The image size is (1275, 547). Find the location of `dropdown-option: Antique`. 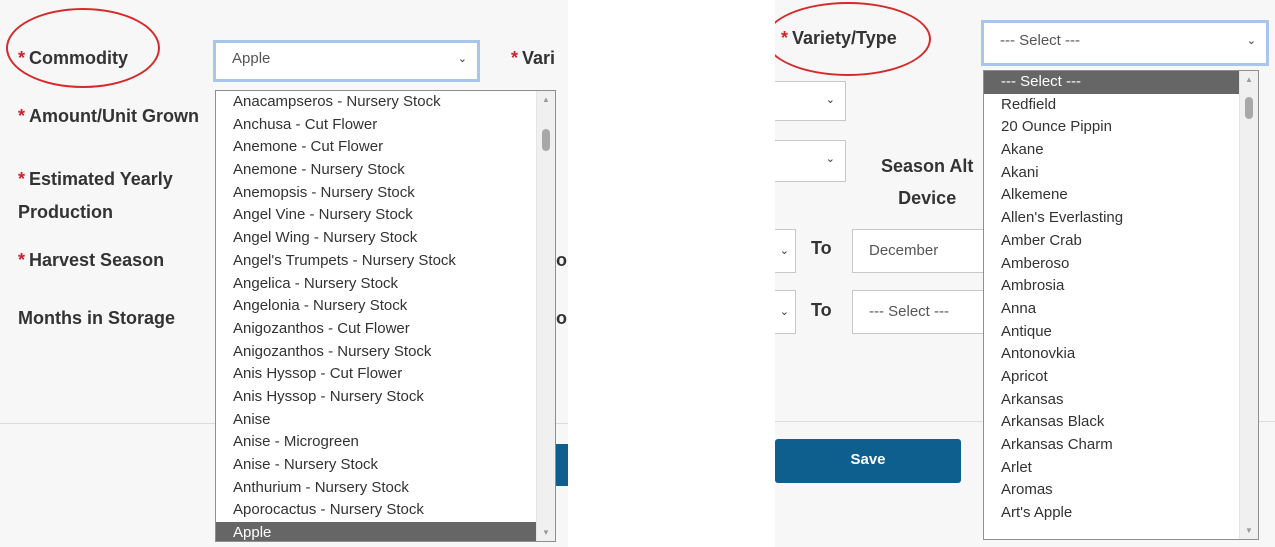

dropdown-option: Antique is located at coordinates (1121, 332).